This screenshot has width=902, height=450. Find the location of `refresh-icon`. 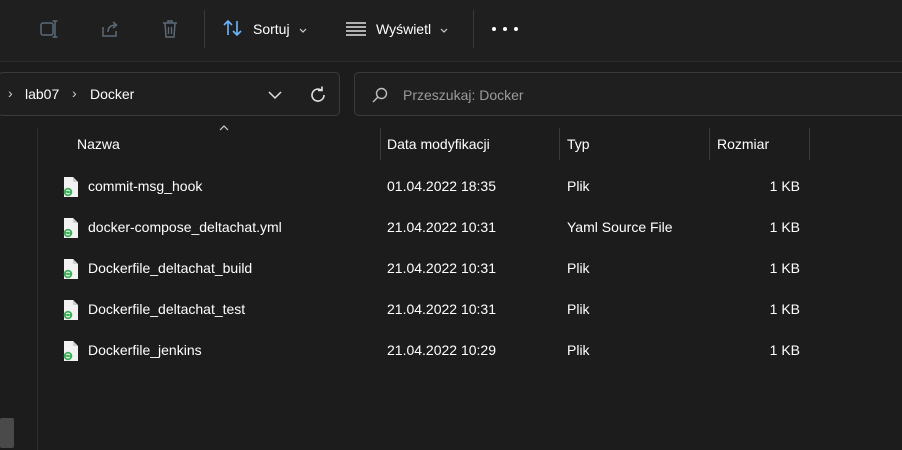

refresh-icon is located at coordinates (318, 95).